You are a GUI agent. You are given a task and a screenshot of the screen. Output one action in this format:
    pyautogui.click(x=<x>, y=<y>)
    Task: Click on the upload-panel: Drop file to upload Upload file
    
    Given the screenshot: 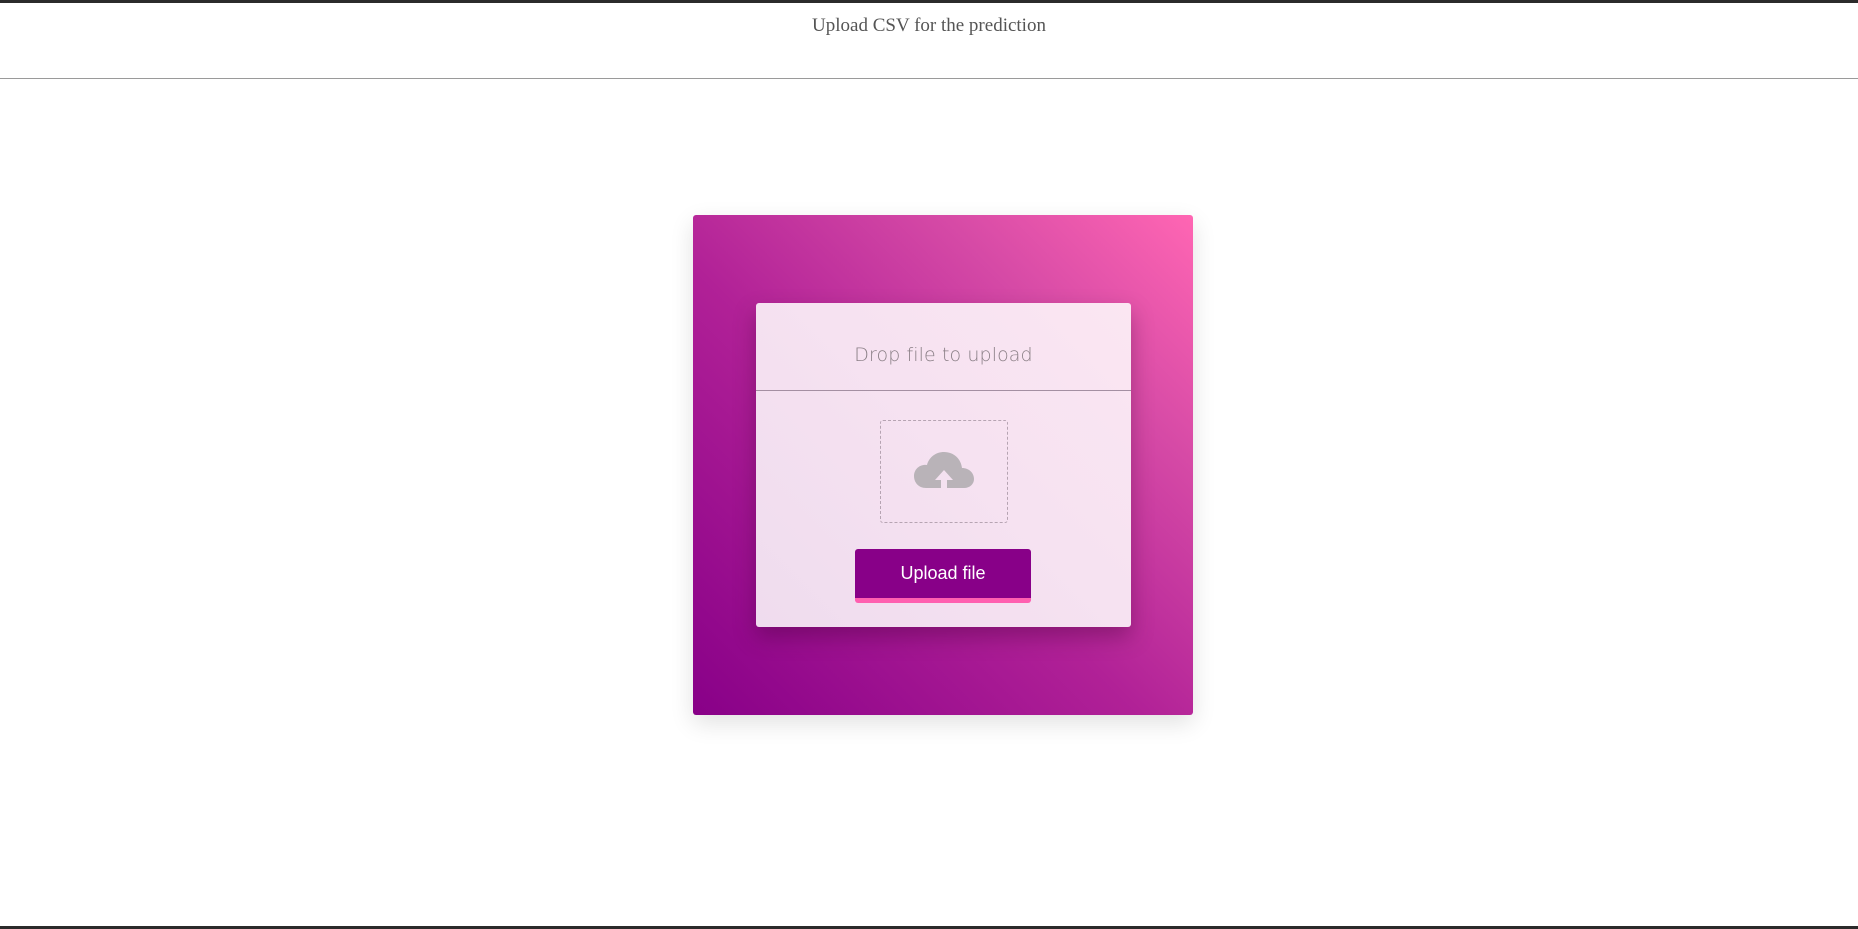 What is the action you would take?
    pyautogui.click(x=943, y=465)
    